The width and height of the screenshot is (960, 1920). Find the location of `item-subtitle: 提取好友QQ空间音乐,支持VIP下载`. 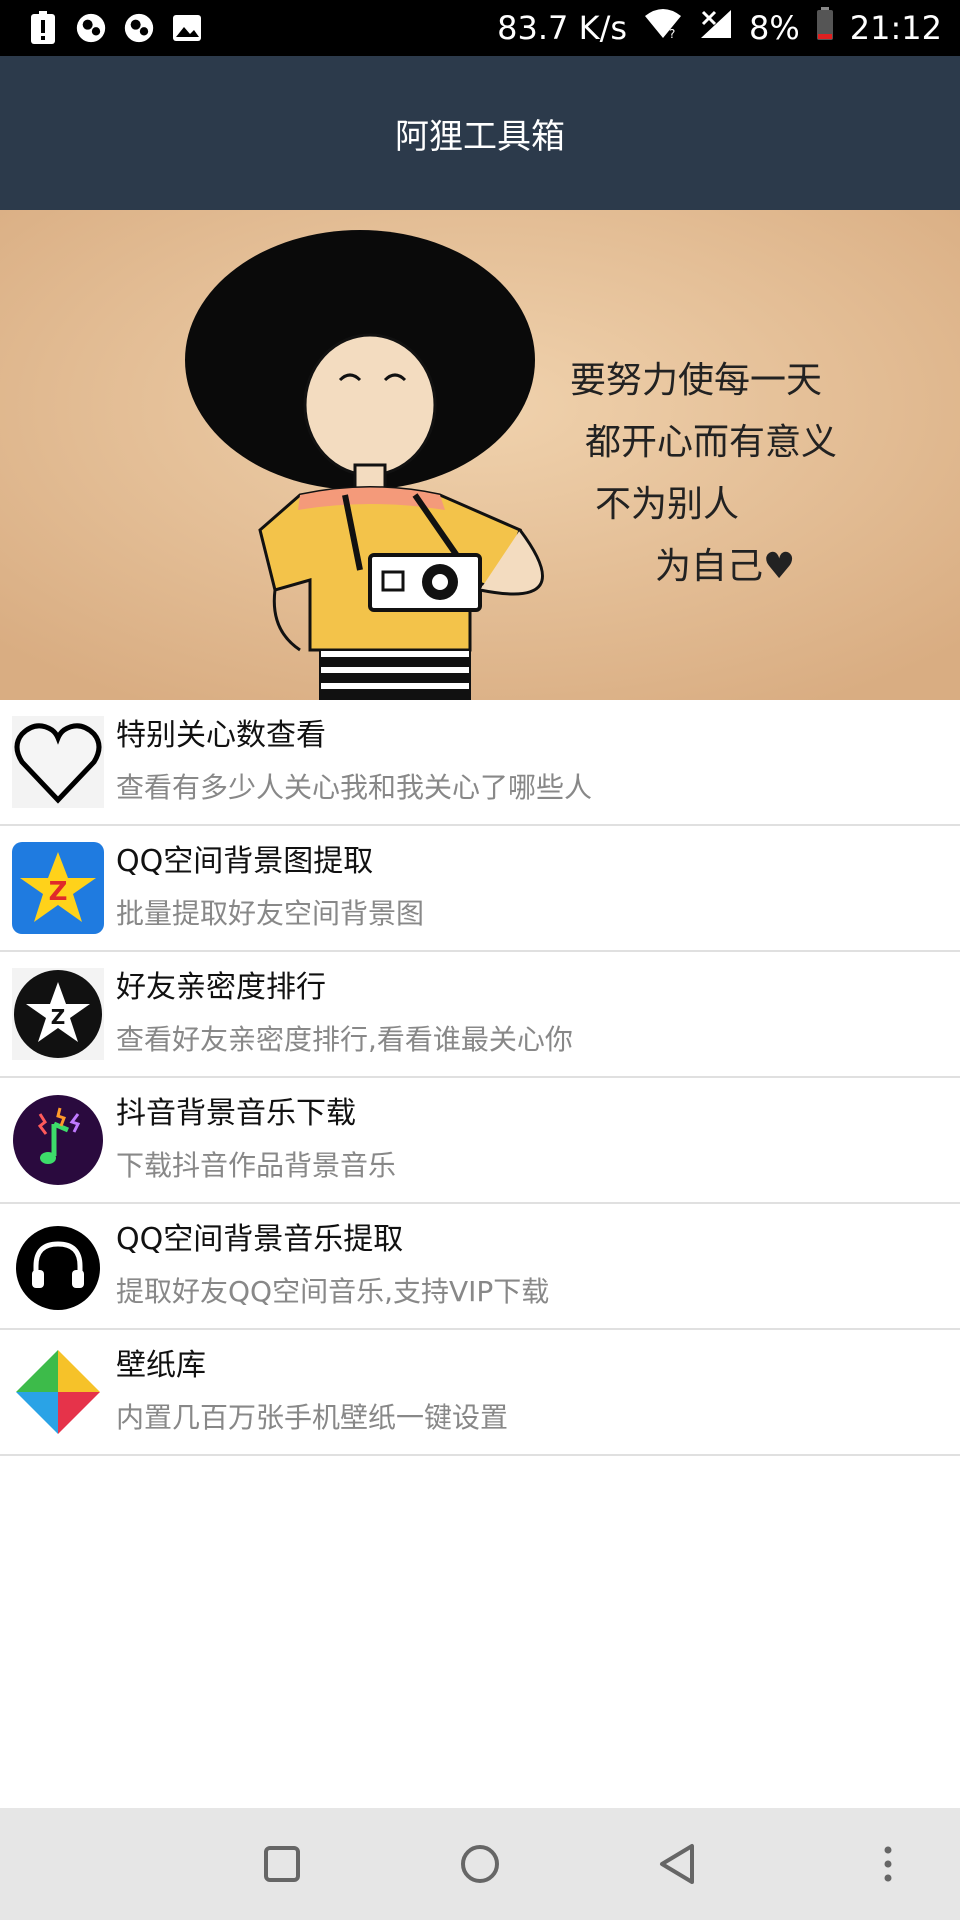

item-subtitle: 提取好友QQ空间音乐,支持VIP下载 is located at coordinates (333, 1291).